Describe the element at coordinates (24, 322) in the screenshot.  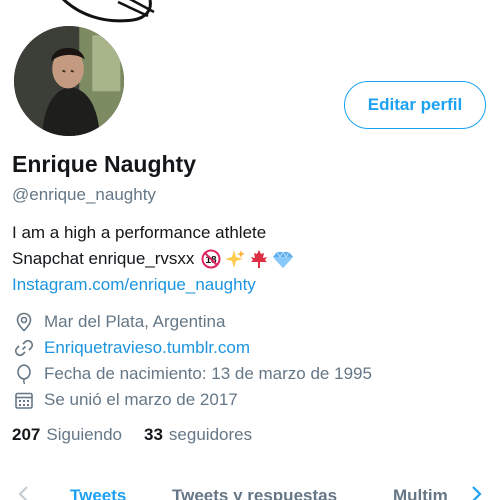
I see `location-pin-icon` at that location.